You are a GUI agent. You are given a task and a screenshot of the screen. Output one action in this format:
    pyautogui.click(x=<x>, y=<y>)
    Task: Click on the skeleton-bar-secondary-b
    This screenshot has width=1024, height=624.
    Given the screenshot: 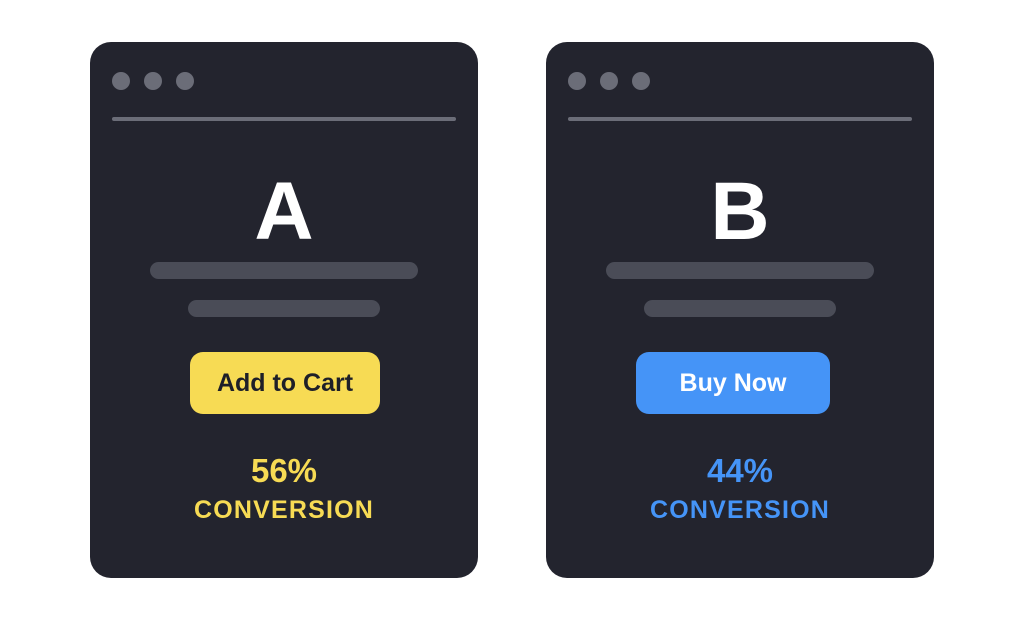 What is the action you would take?
    pyautogui.click(x=740, y=308)
    